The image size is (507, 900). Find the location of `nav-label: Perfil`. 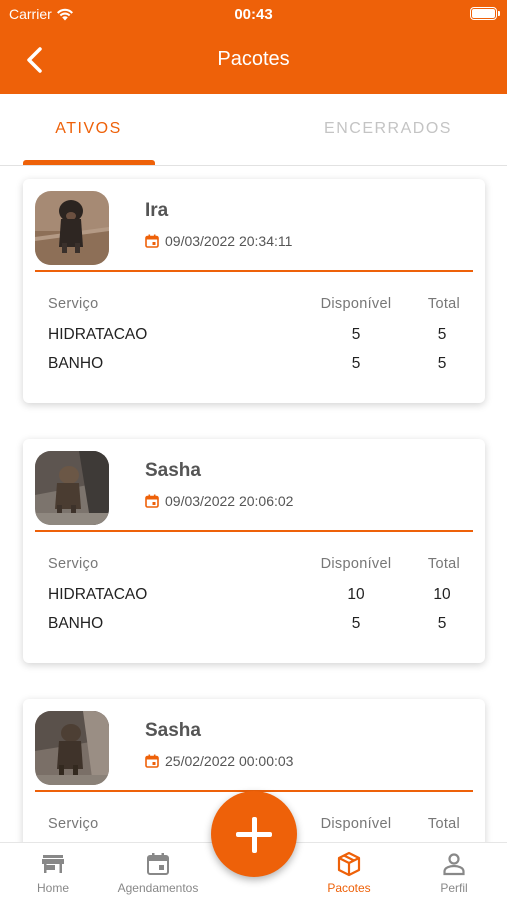

nav-label: Perfil is located at coordinates (454, 888).